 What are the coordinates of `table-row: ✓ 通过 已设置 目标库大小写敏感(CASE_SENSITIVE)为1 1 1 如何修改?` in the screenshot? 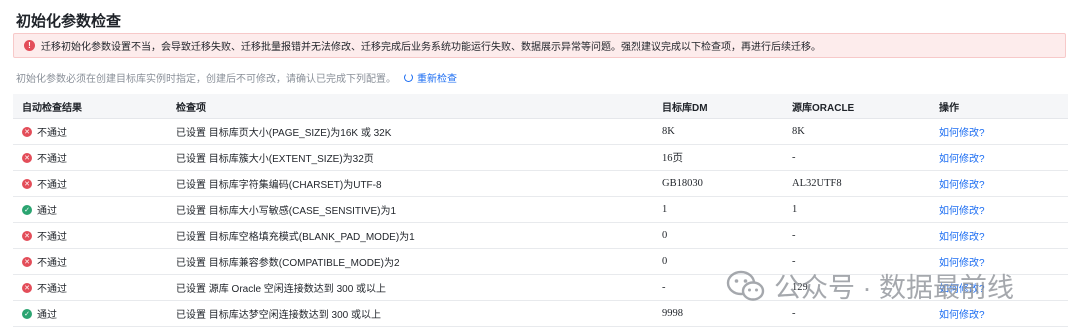 It's located at (540, 209).